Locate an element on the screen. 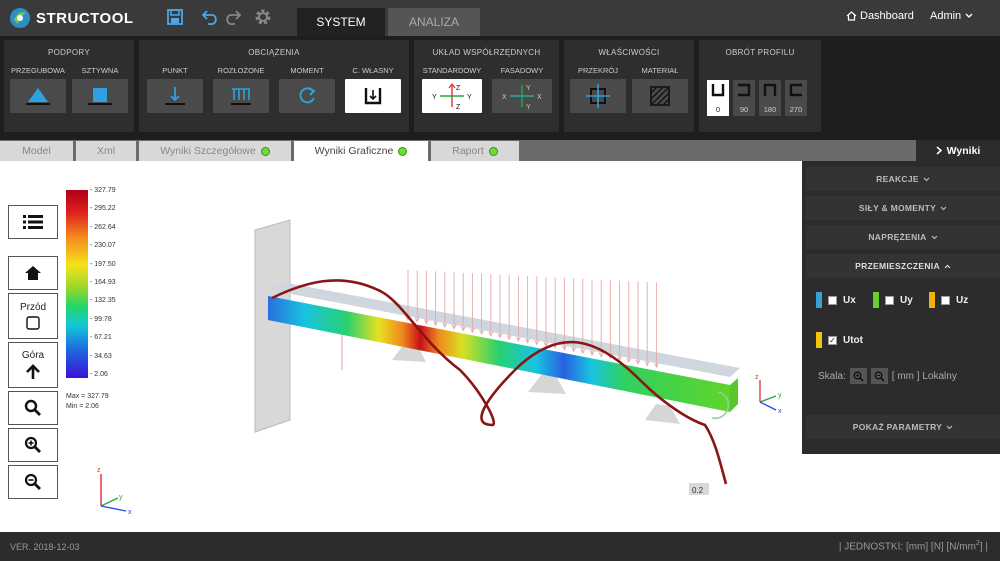 Image resolution: width=1000 pixels, height=561 pixels. zoom-in-icon is located at coordinates (32, 444).